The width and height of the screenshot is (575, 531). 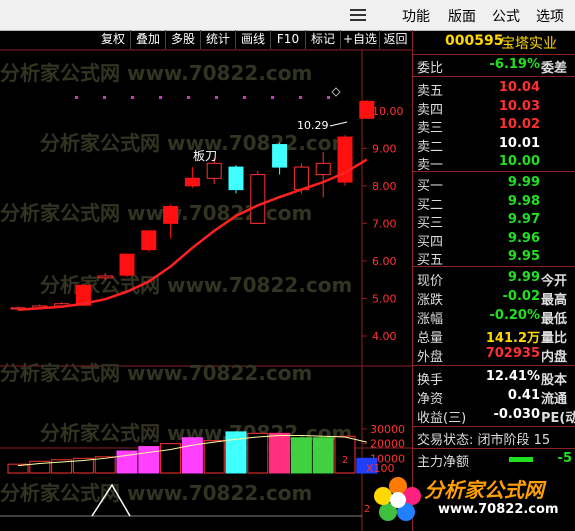 I want to click on indicator-label: 2, so click(x=345, y=460).